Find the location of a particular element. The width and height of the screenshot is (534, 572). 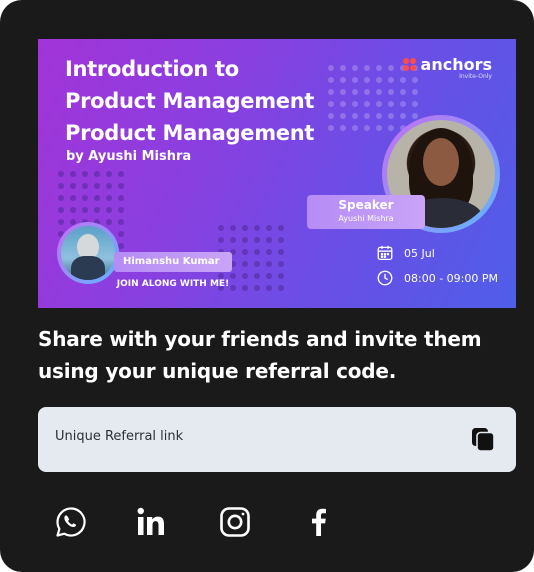

event-date-text: 05 Jul is located at coordinates (419, 253).